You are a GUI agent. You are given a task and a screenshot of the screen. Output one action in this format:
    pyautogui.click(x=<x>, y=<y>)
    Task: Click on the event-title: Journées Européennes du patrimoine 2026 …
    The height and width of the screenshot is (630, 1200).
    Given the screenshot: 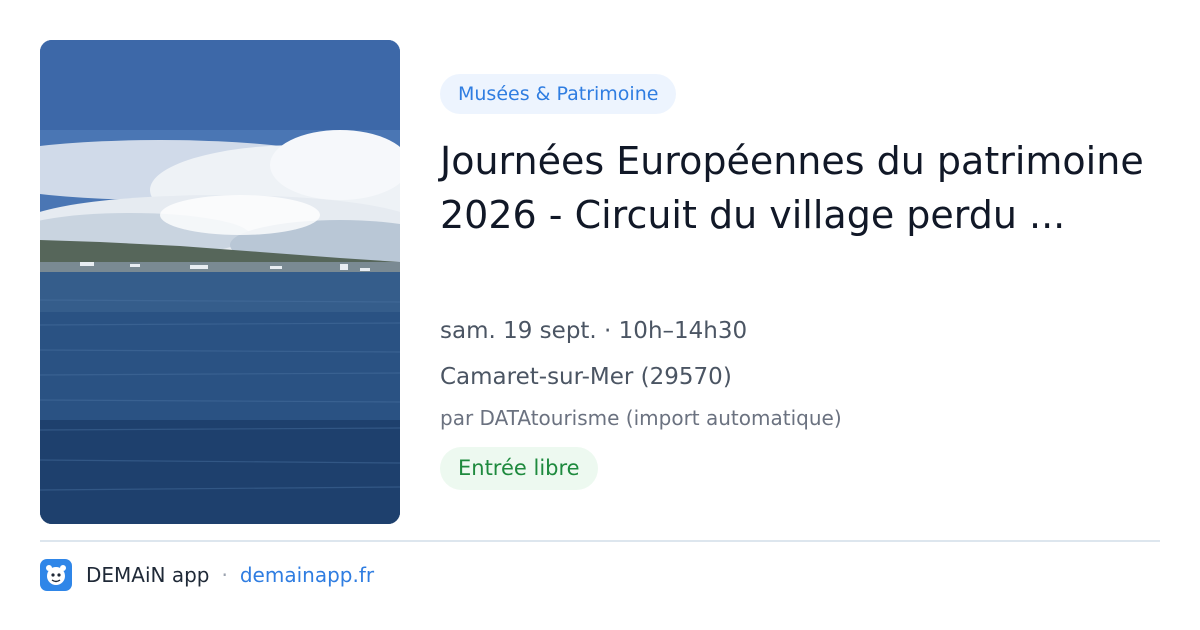 What is the action you would take?
    pyautogui.click(x=805, y=188)
    